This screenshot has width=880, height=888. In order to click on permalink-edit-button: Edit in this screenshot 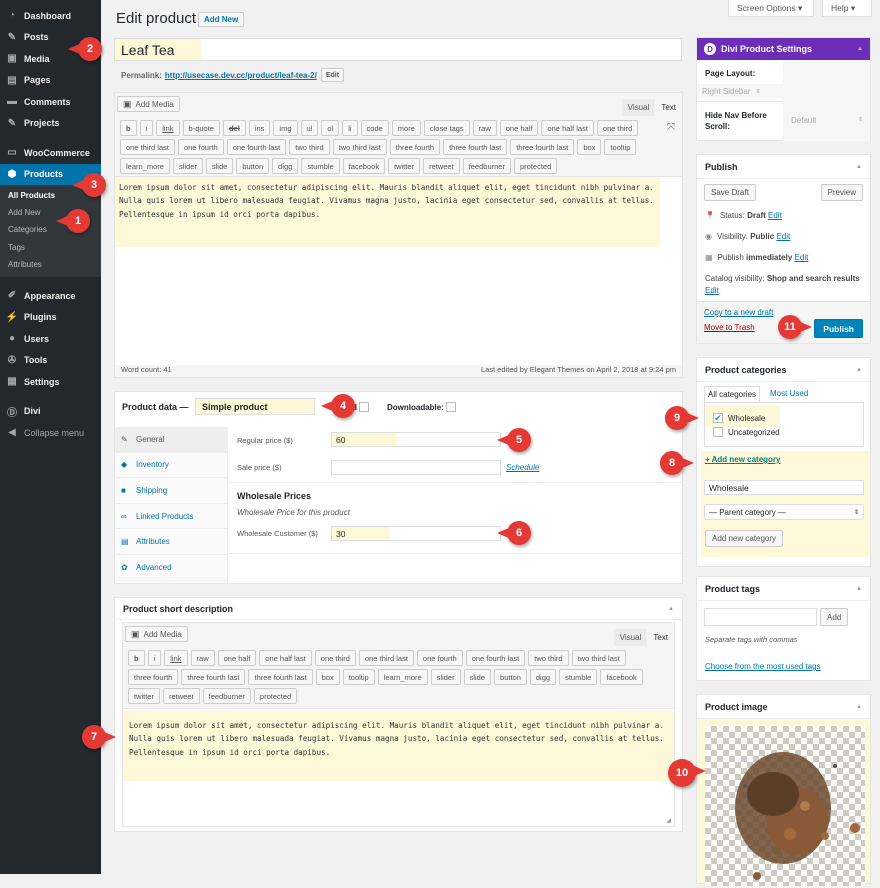, I will do `click(332, 75)`.